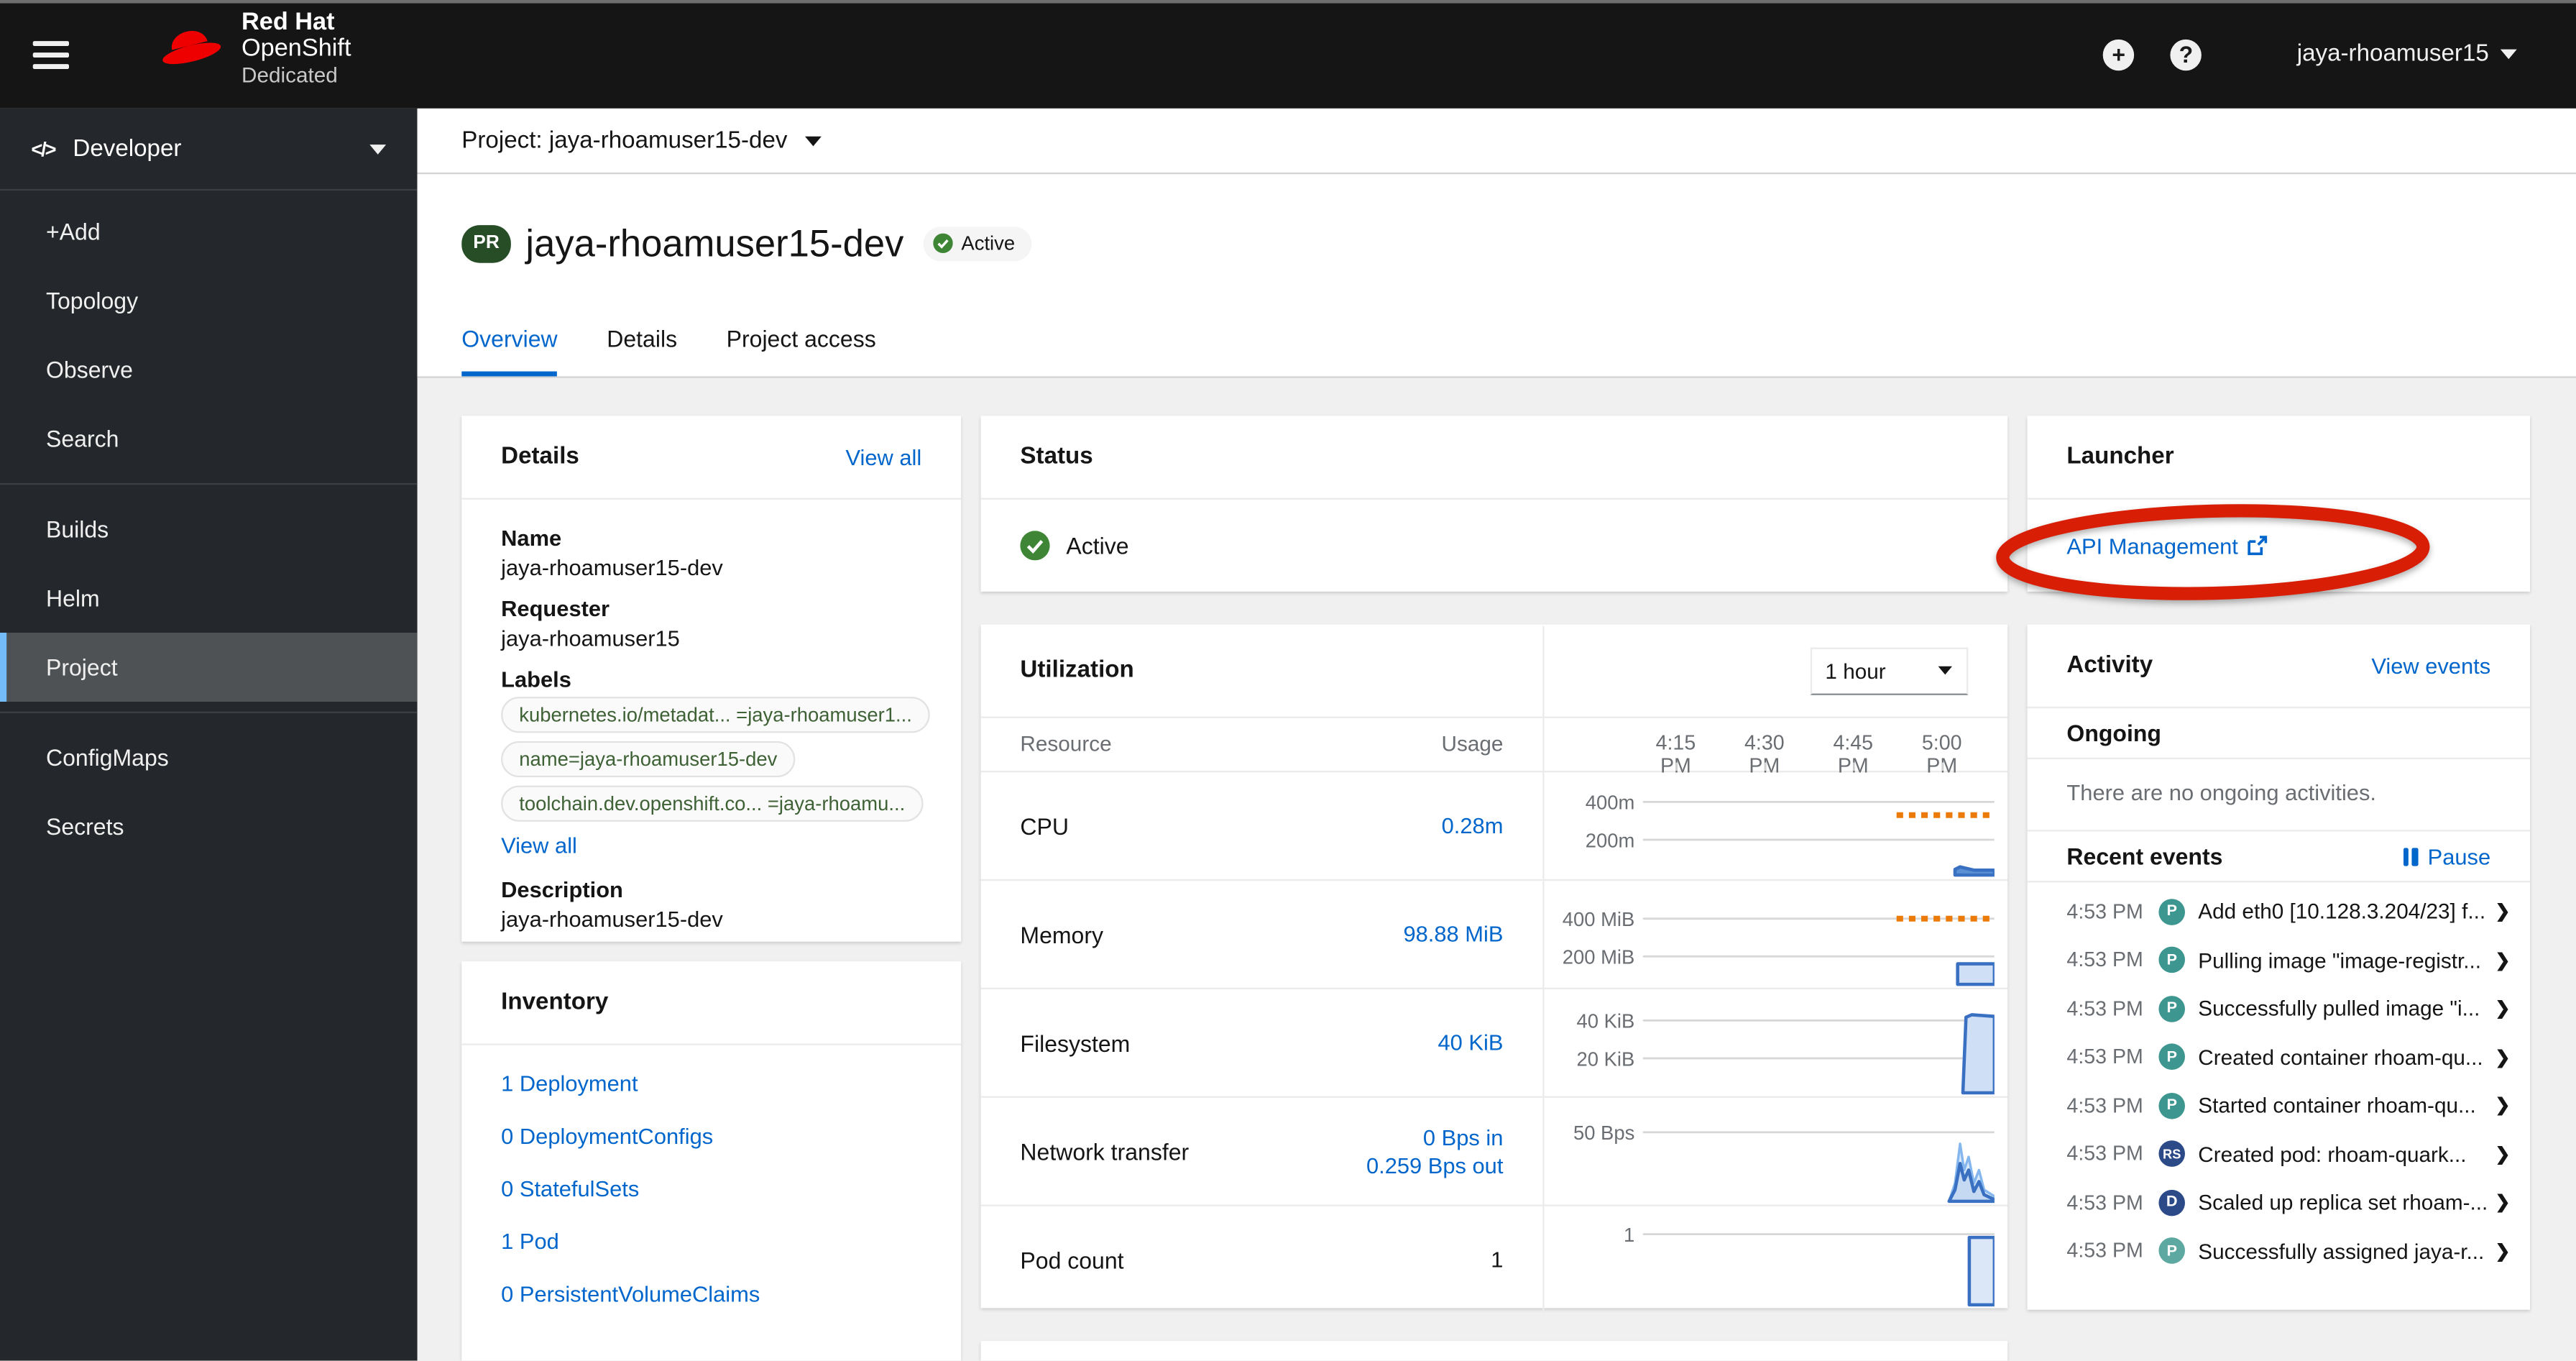  I want to click on svg-text: 50 Bps, so click(1603, 1133).